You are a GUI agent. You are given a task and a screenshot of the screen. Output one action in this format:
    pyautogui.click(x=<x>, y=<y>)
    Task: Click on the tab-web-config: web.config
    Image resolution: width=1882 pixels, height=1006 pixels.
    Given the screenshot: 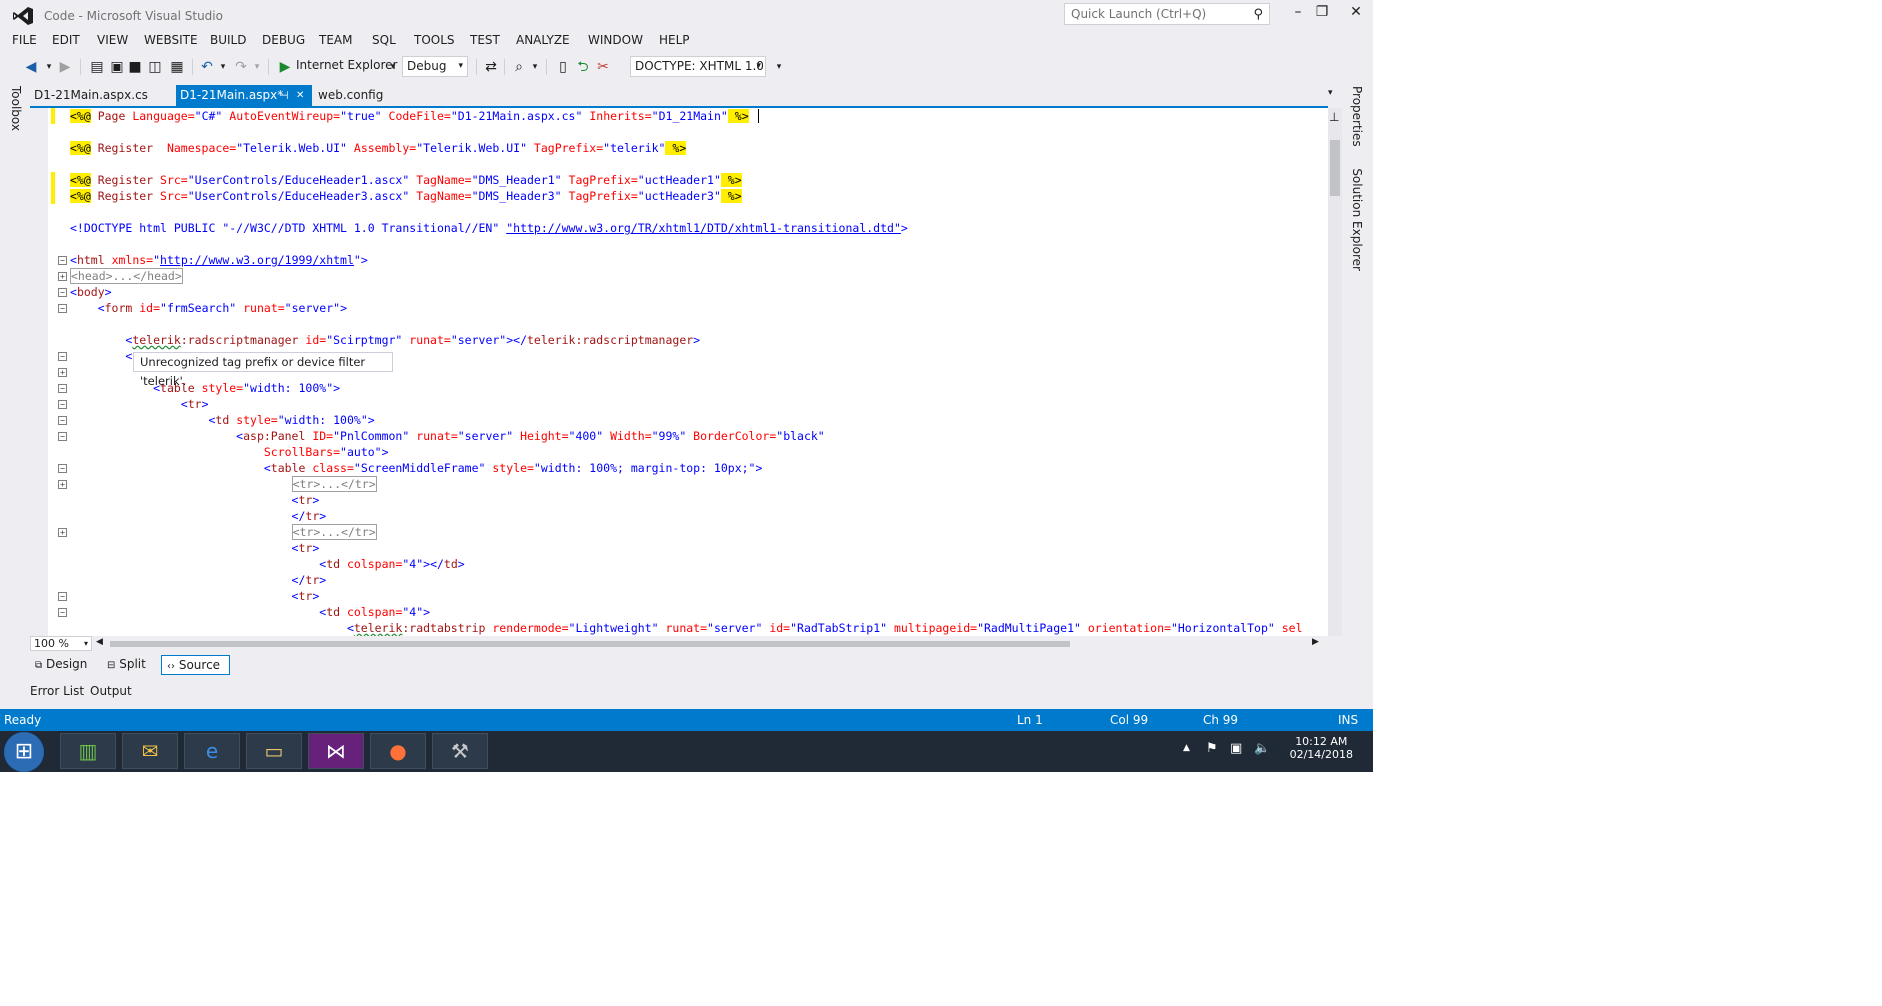 What is the action you would take?
    pyautogui.click(x=350, y=95)
    